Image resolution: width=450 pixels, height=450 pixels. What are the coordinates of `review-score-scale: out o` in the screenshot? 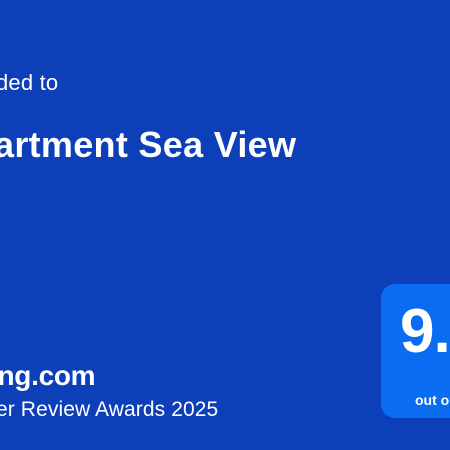 It's located at (432, 400).